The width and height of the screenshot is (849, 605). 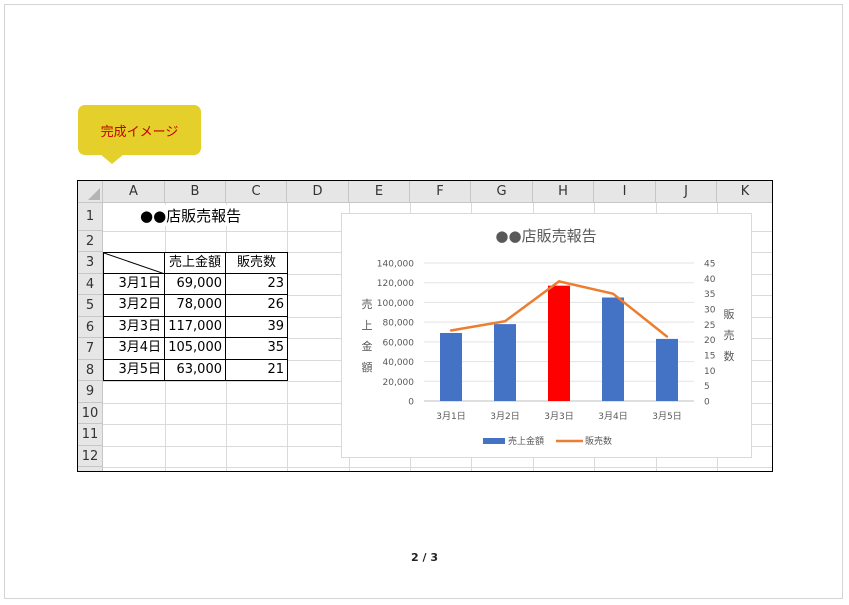 I want to click on x-tick-label: 3月5日, so click(x=666, y=416).